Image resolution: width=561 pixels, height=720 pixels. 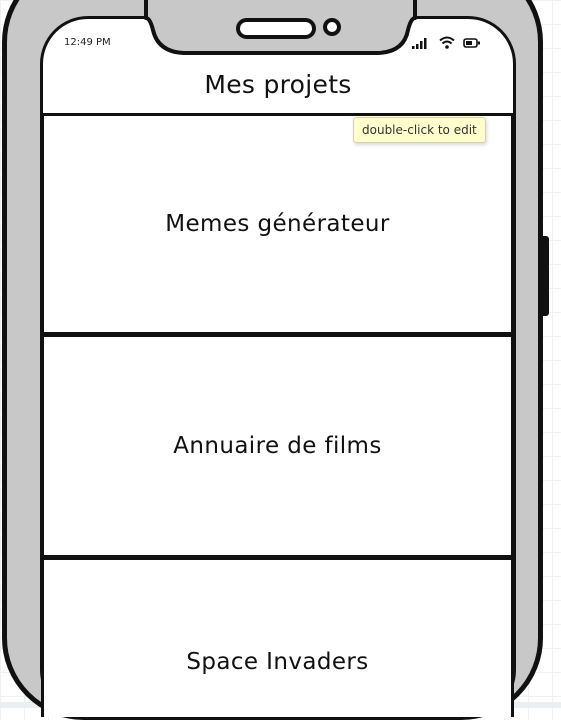 I want to click on notch, so click(x=280, y=27).